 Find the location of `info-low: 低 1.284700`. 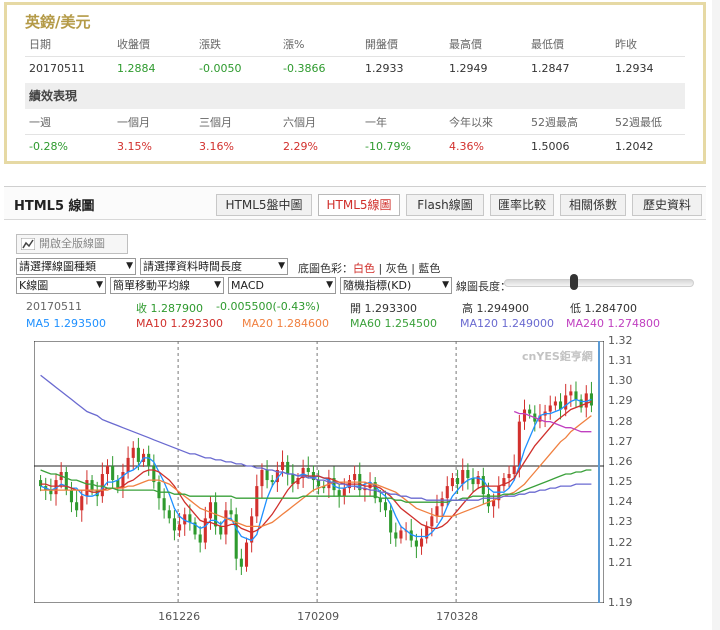

info-low: 低 1.284700 is located at coordinates (603, 308).